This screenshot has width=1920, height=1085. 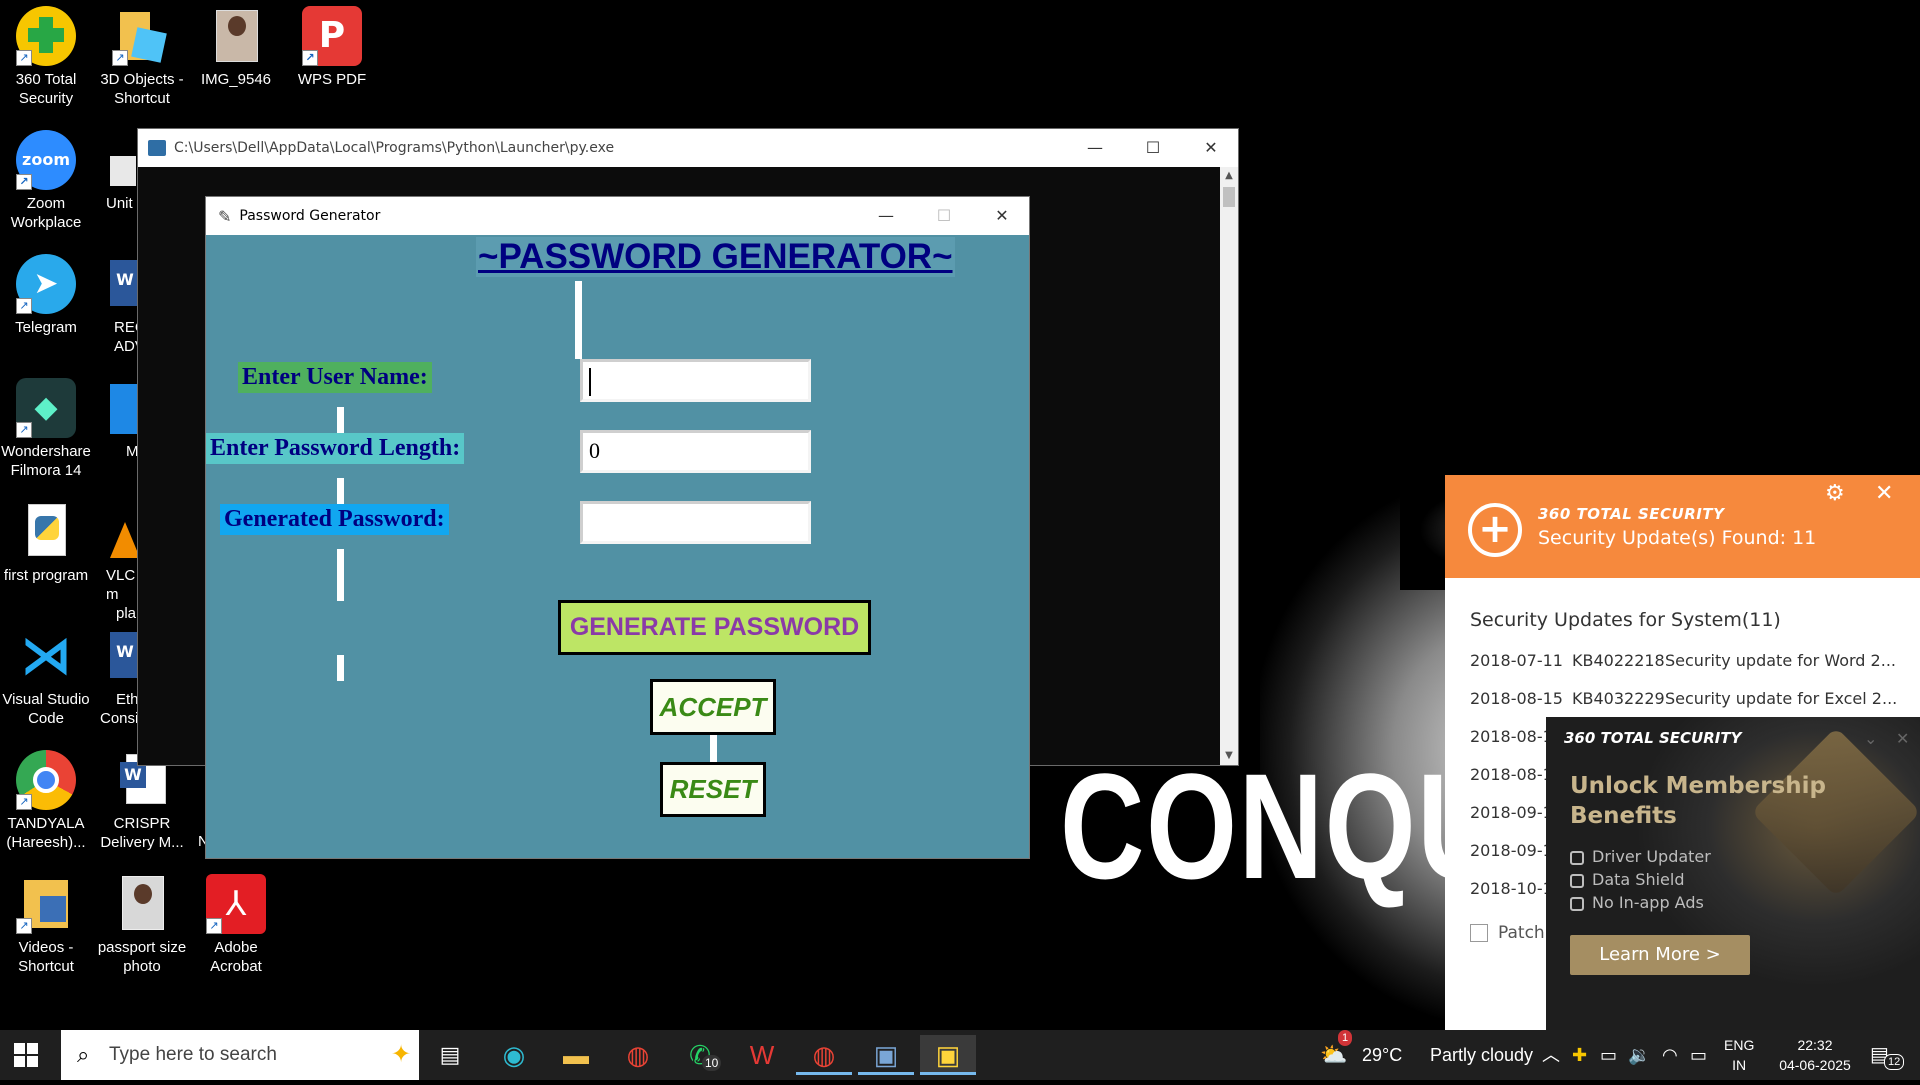 I want to click on photo-thumbnail-icon, so click(x=142, y=904).